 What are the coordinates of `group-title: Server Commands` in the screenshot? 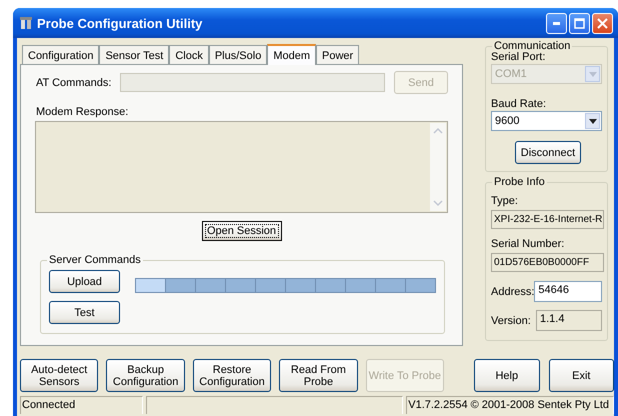 It's located at (95, 260).